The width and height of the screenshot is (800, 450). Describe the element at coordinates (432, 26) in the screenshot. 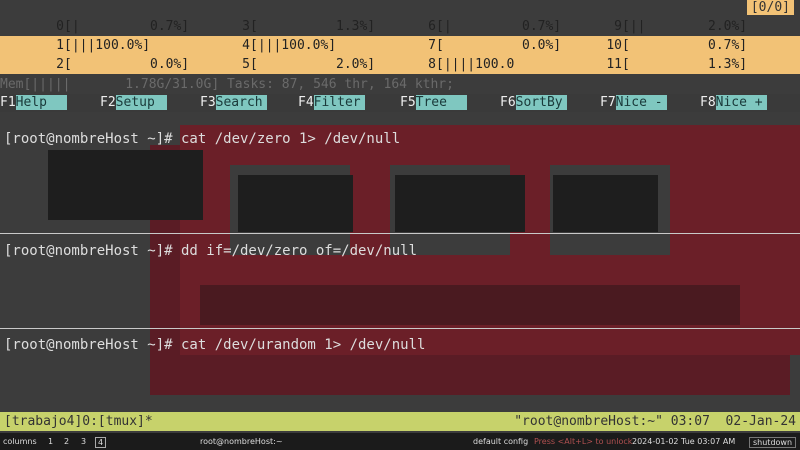

I see `cpu-meter-id: 6` at that location.